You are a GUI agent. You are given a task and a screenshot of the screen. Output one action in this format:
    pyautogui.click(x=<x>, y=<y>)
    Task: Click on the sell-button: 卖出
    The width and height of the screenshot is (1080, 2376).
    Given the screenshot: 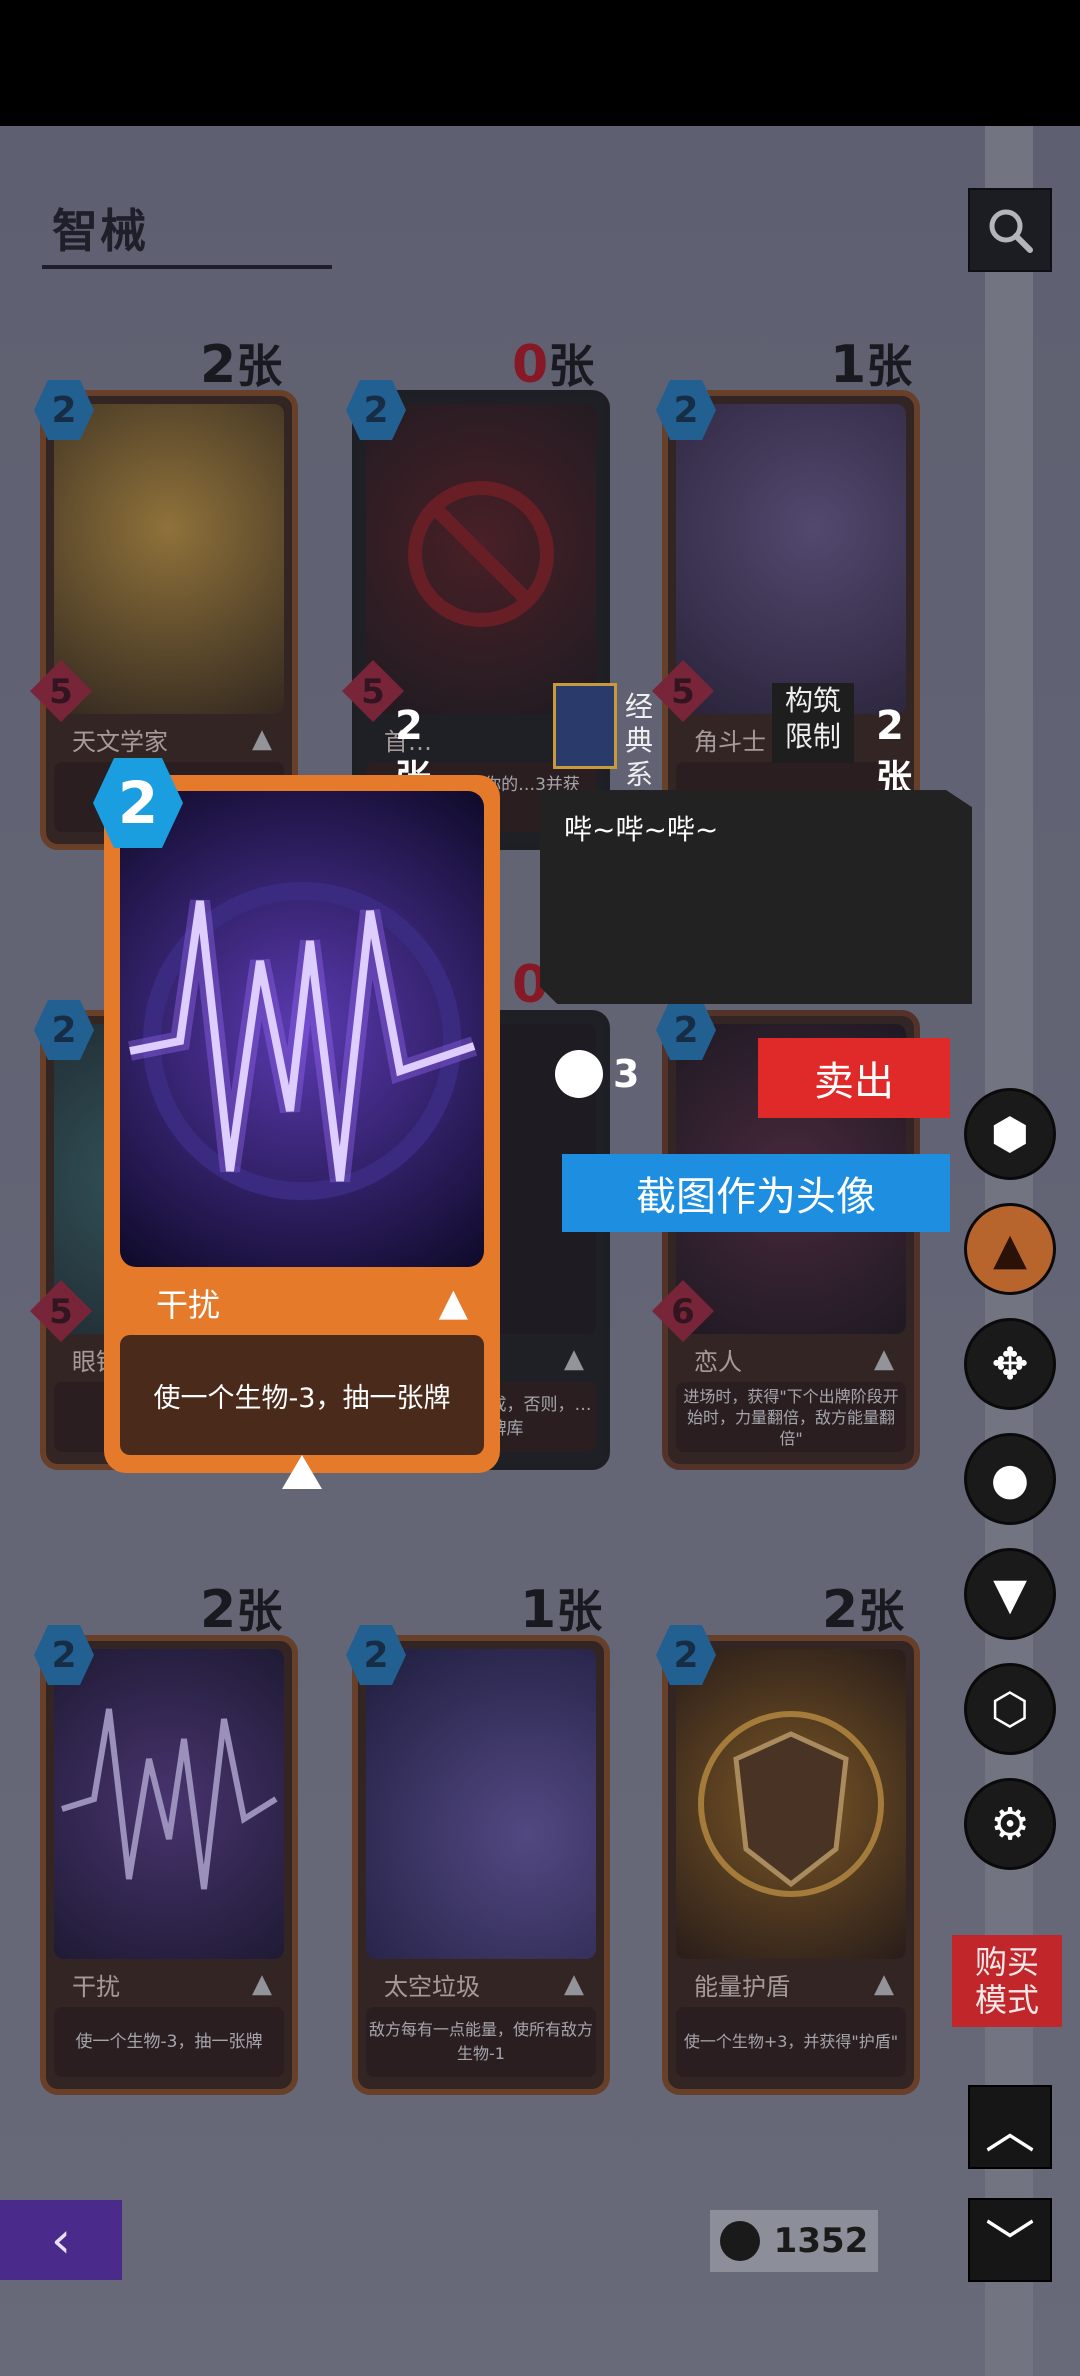 What is the action you would take?
    pyautogui.click(x=854, y=1078)
    